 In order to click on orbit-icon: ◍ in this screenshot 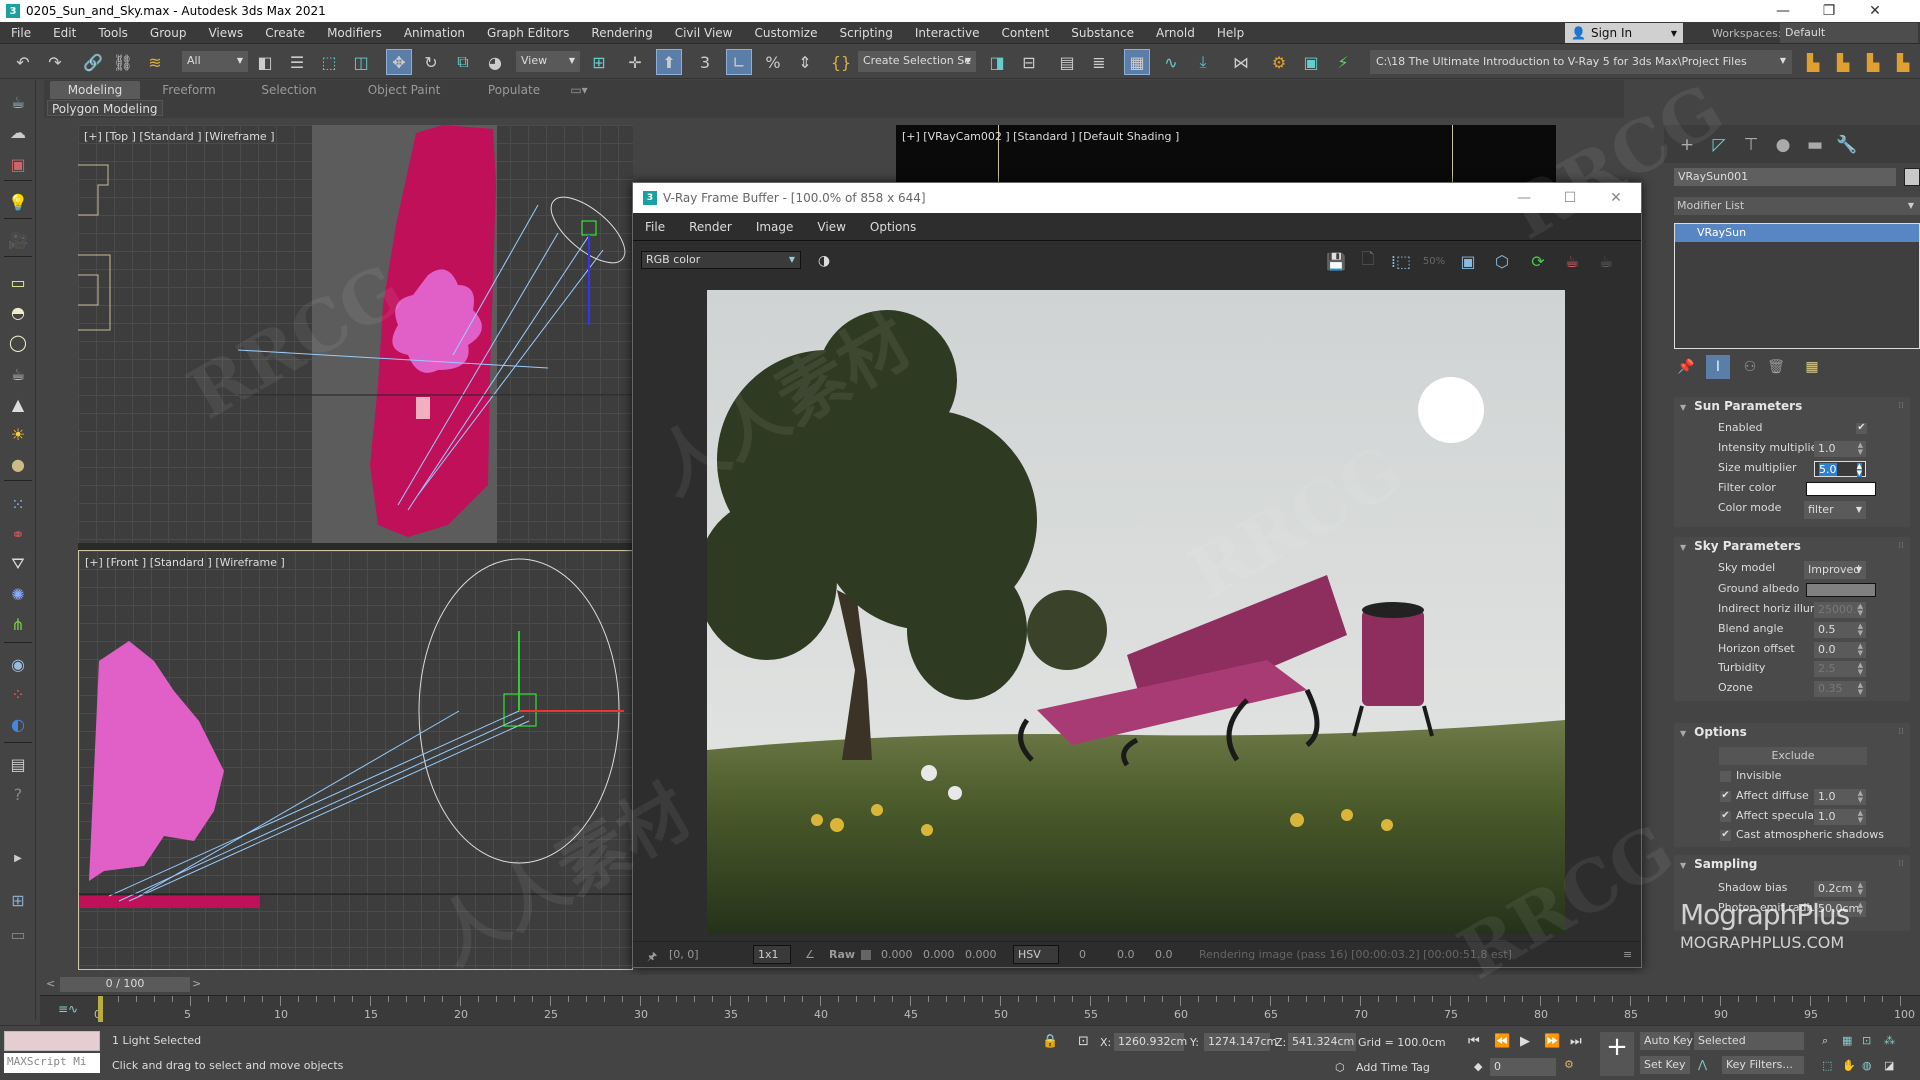, I will do `click(1867, 1065)`.